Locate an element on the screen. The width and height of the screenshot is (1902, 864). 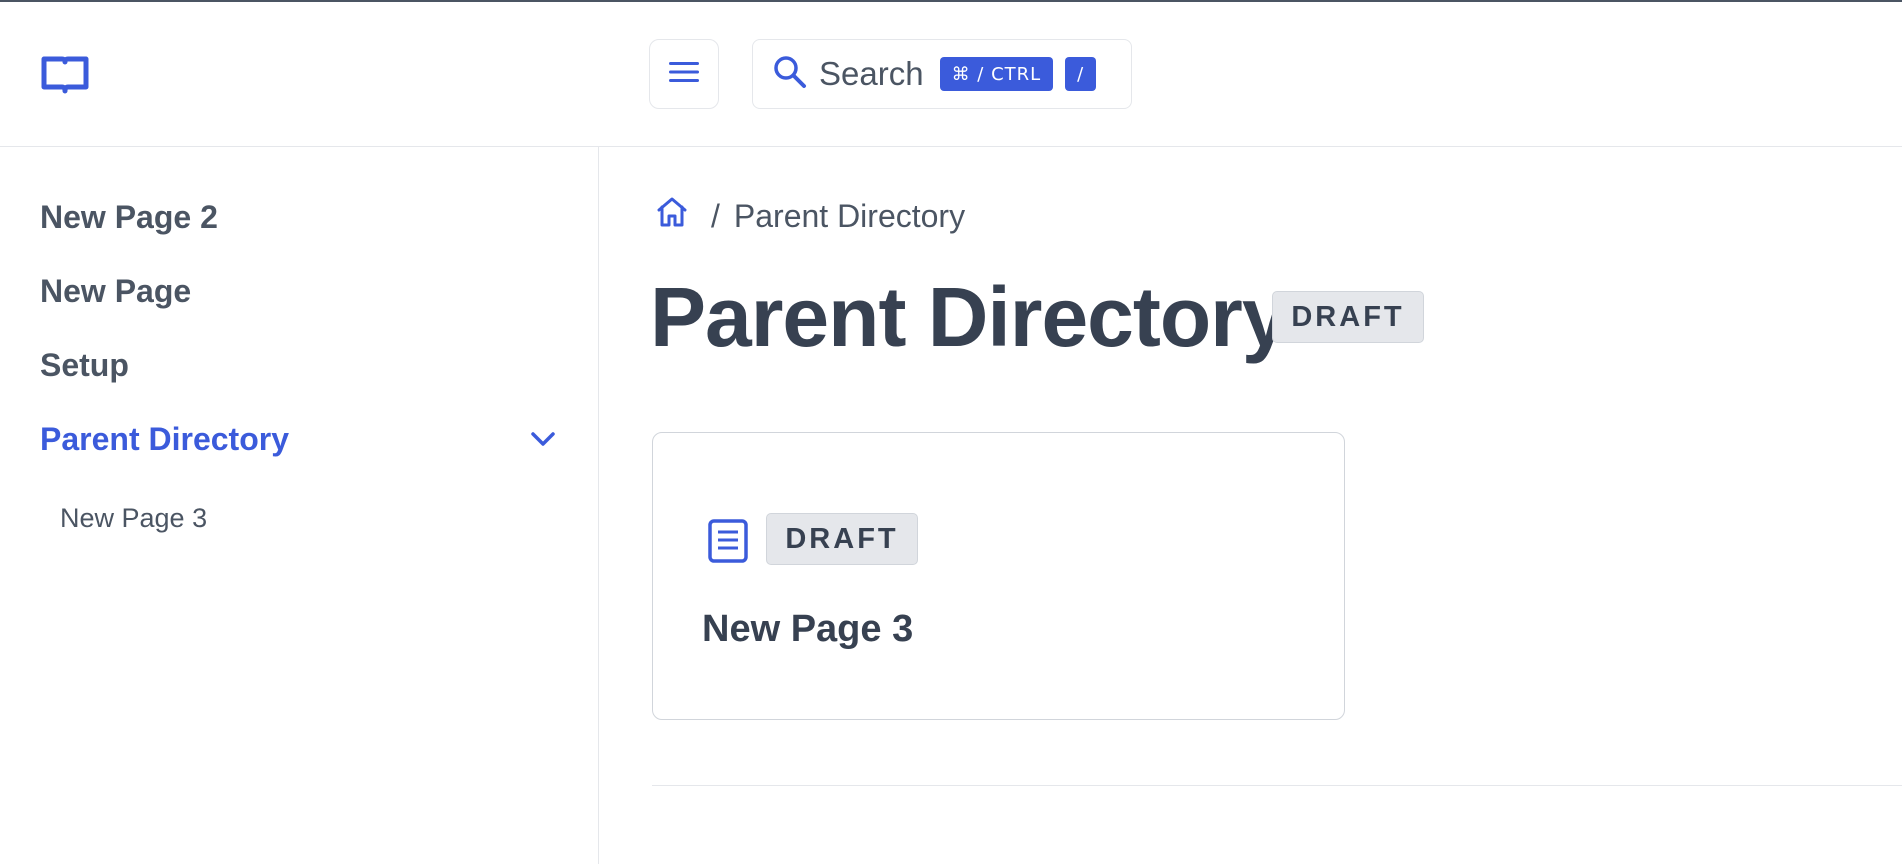
sidebar-item-new-page: New Page is located at coordinates (115, 291).